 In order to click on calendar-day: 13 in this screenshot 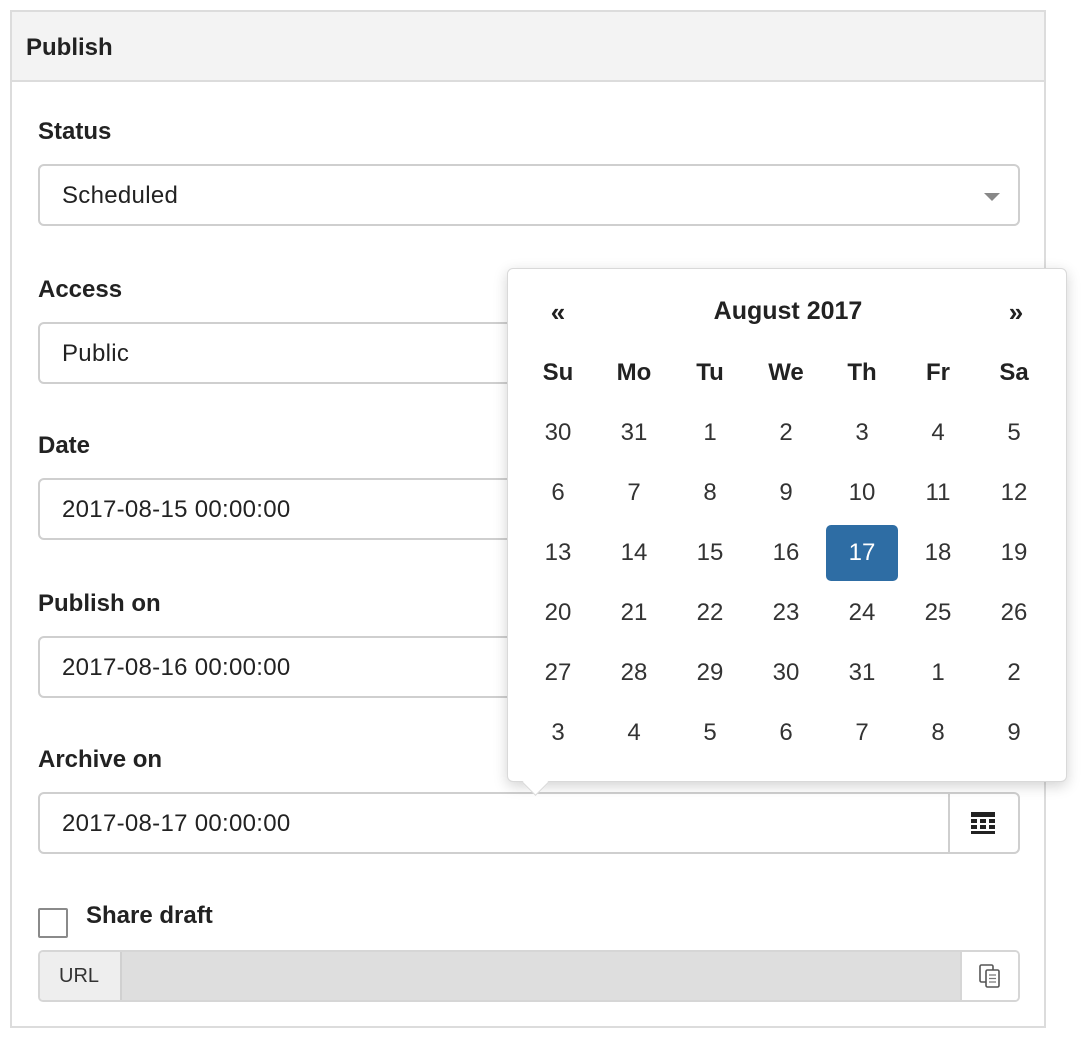, I will do `click(558, 553)`.